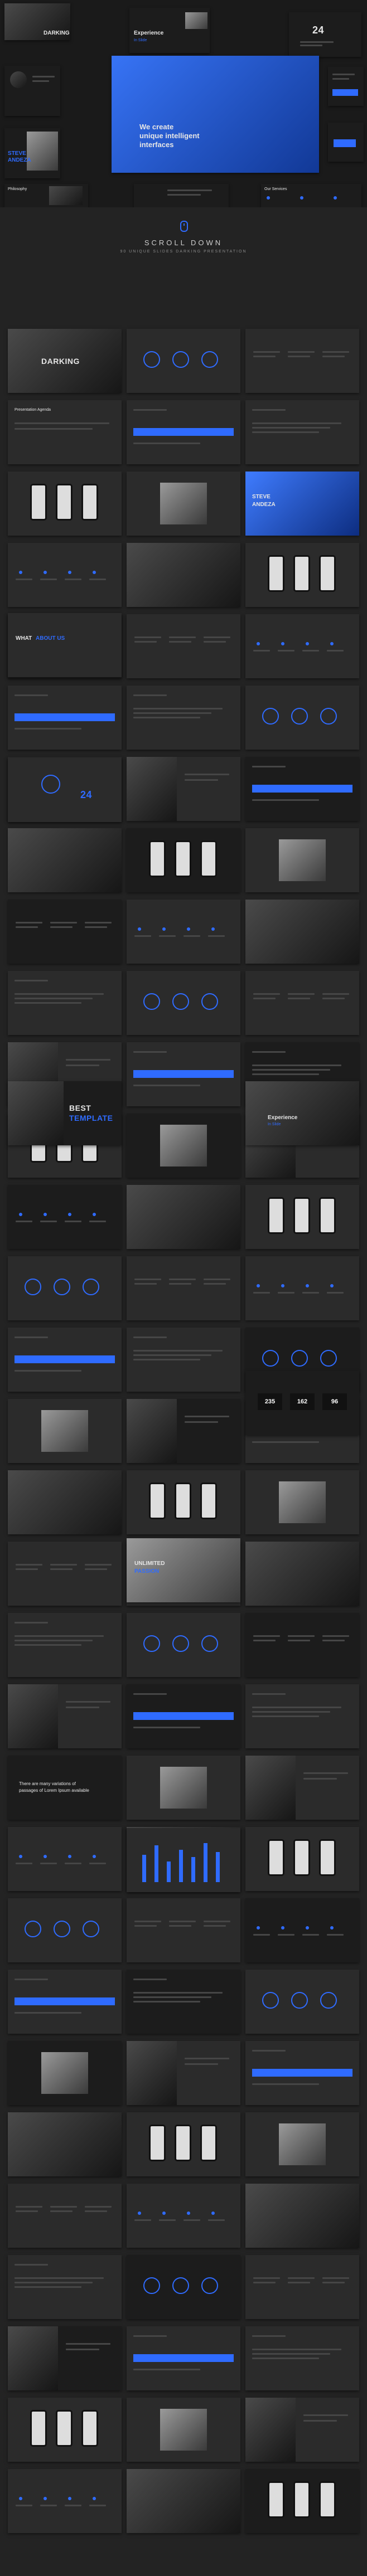 The height and width of the screenshot is (2576, 367). Describe the element at coordinates (302, 504) in the screenshot. I see `slide-steve: STEVE ANDEZA` at that location.